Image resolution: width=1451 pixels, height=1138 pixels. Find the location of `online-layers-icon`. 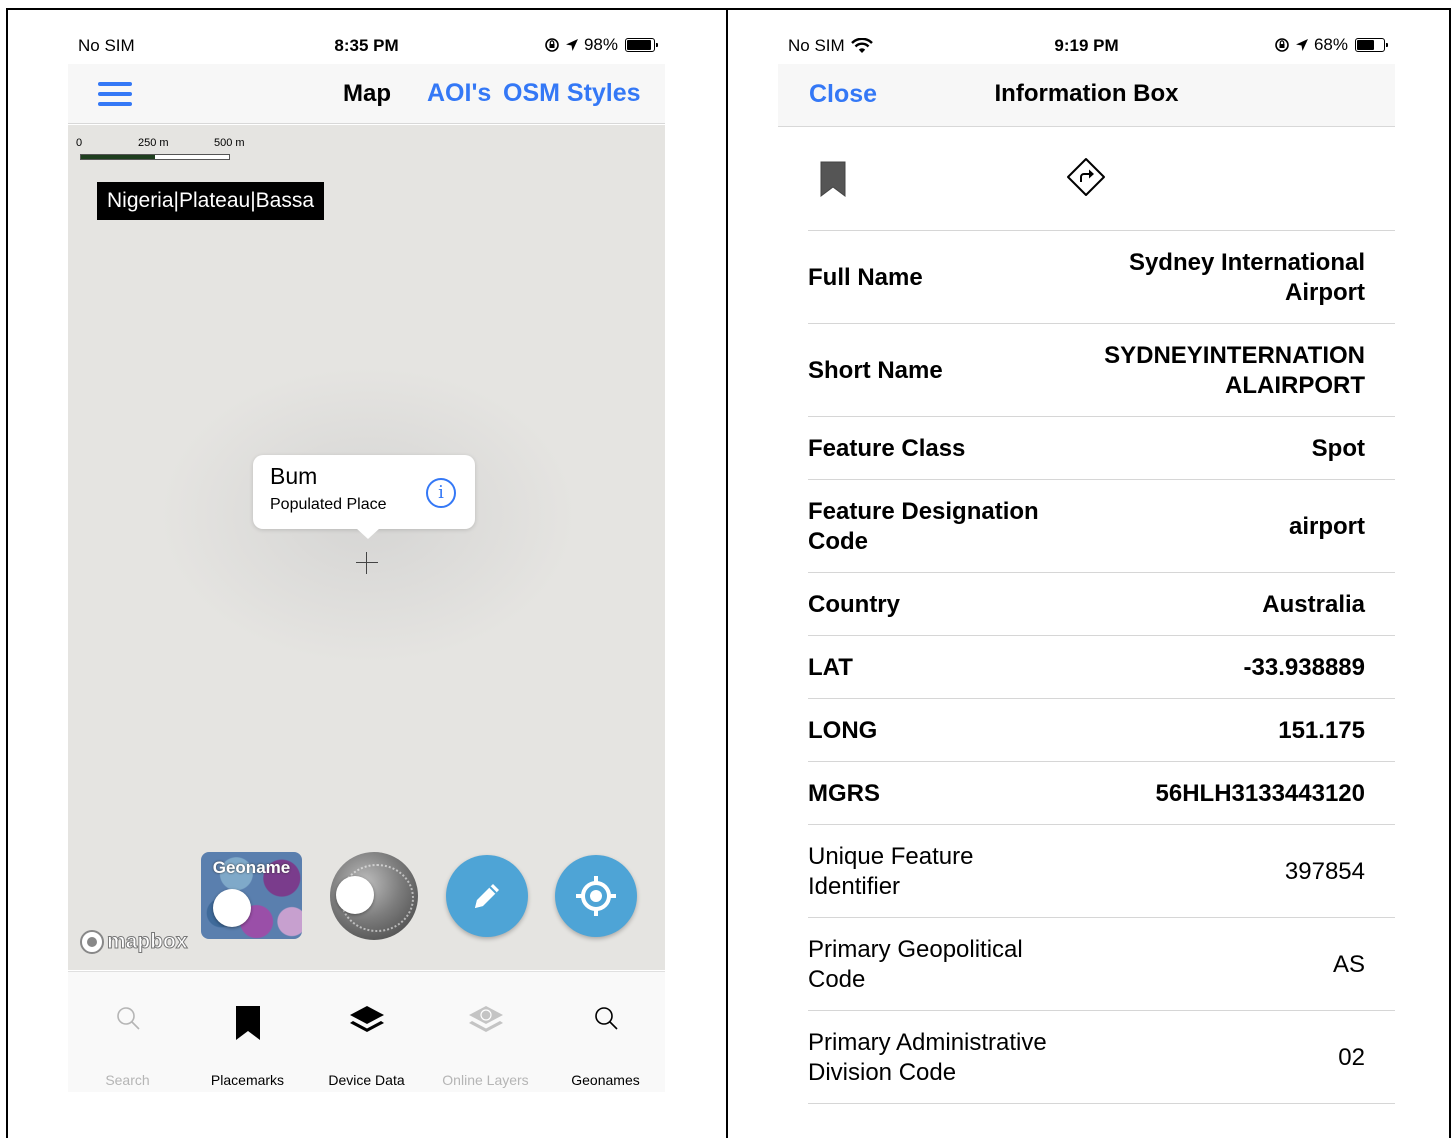

online-layers-icon is located at coordinates (485, 1019).